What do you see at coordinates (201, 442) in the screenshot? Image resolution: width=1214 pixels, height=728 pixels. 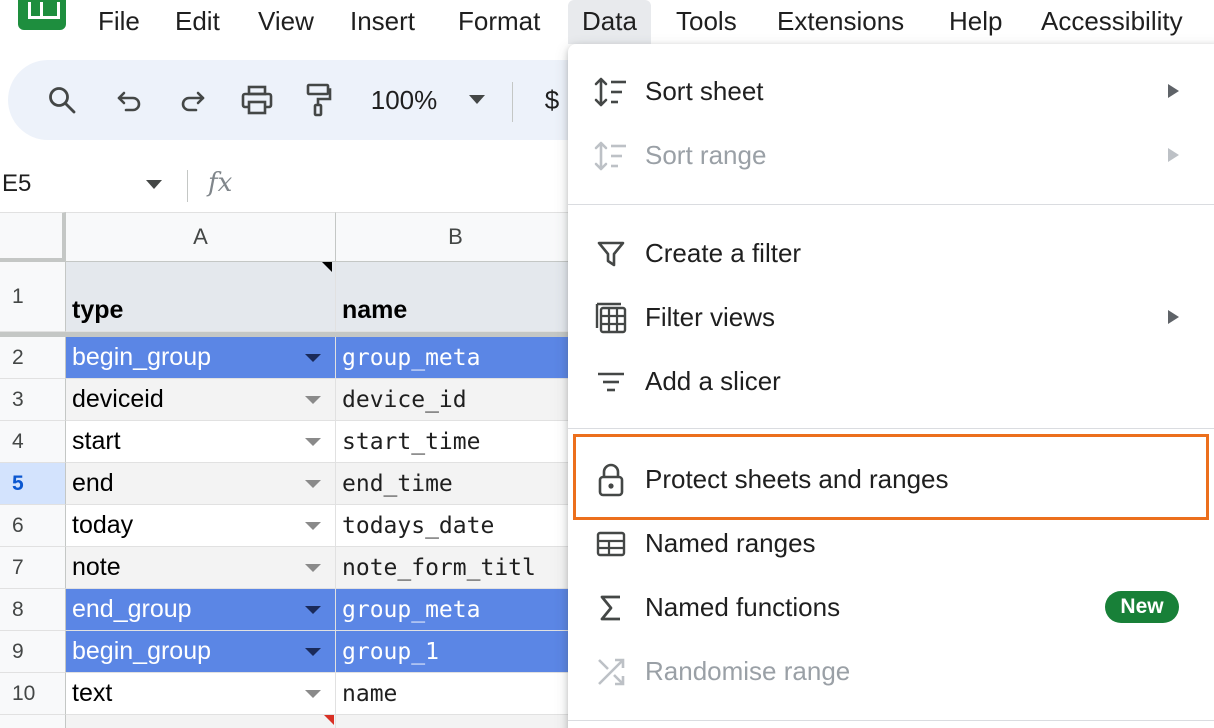 I see `cell-a4: start` at bounding box center [201, 442].